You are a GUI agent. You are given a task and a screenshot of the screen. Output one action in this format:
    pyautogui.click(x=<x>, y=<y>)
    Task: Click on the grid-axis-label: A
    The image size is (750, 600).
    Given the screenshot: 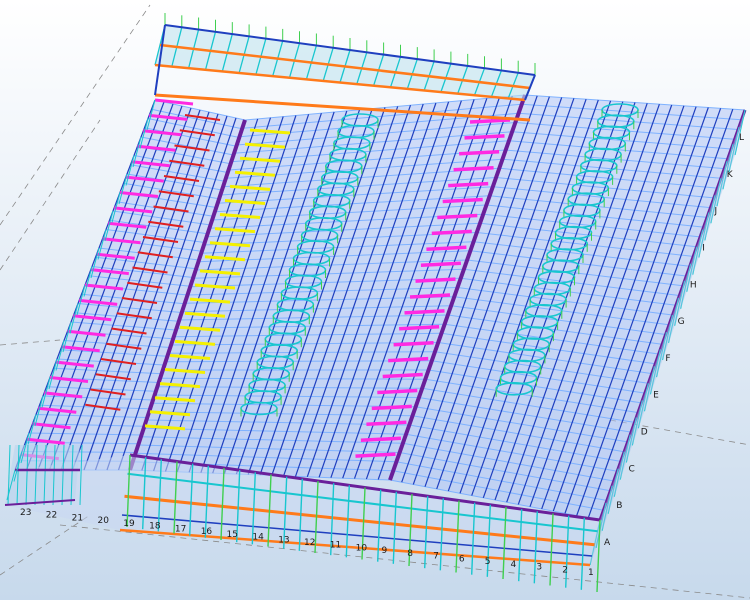 What is the action you would take?
    pyautogui.click(x=607, y=543)
    